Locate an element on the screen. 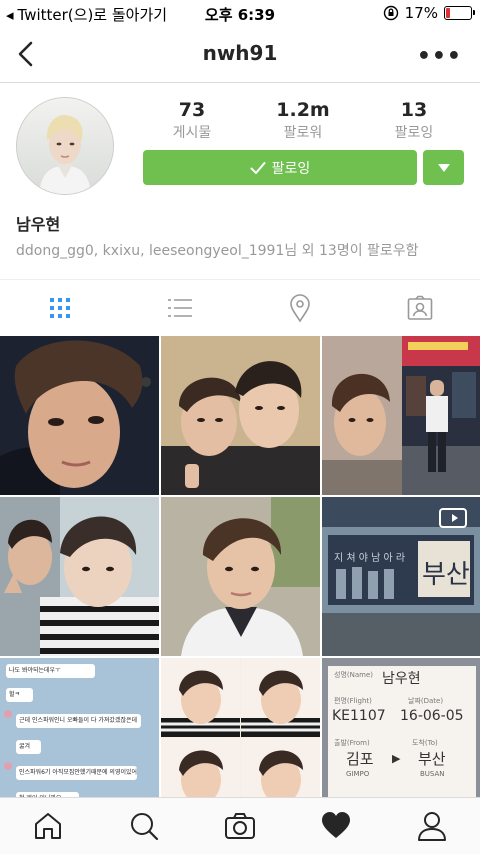 This screenshot has width=480, height=854. stat-label: 팔로워 is located at coordinates (303, 133).